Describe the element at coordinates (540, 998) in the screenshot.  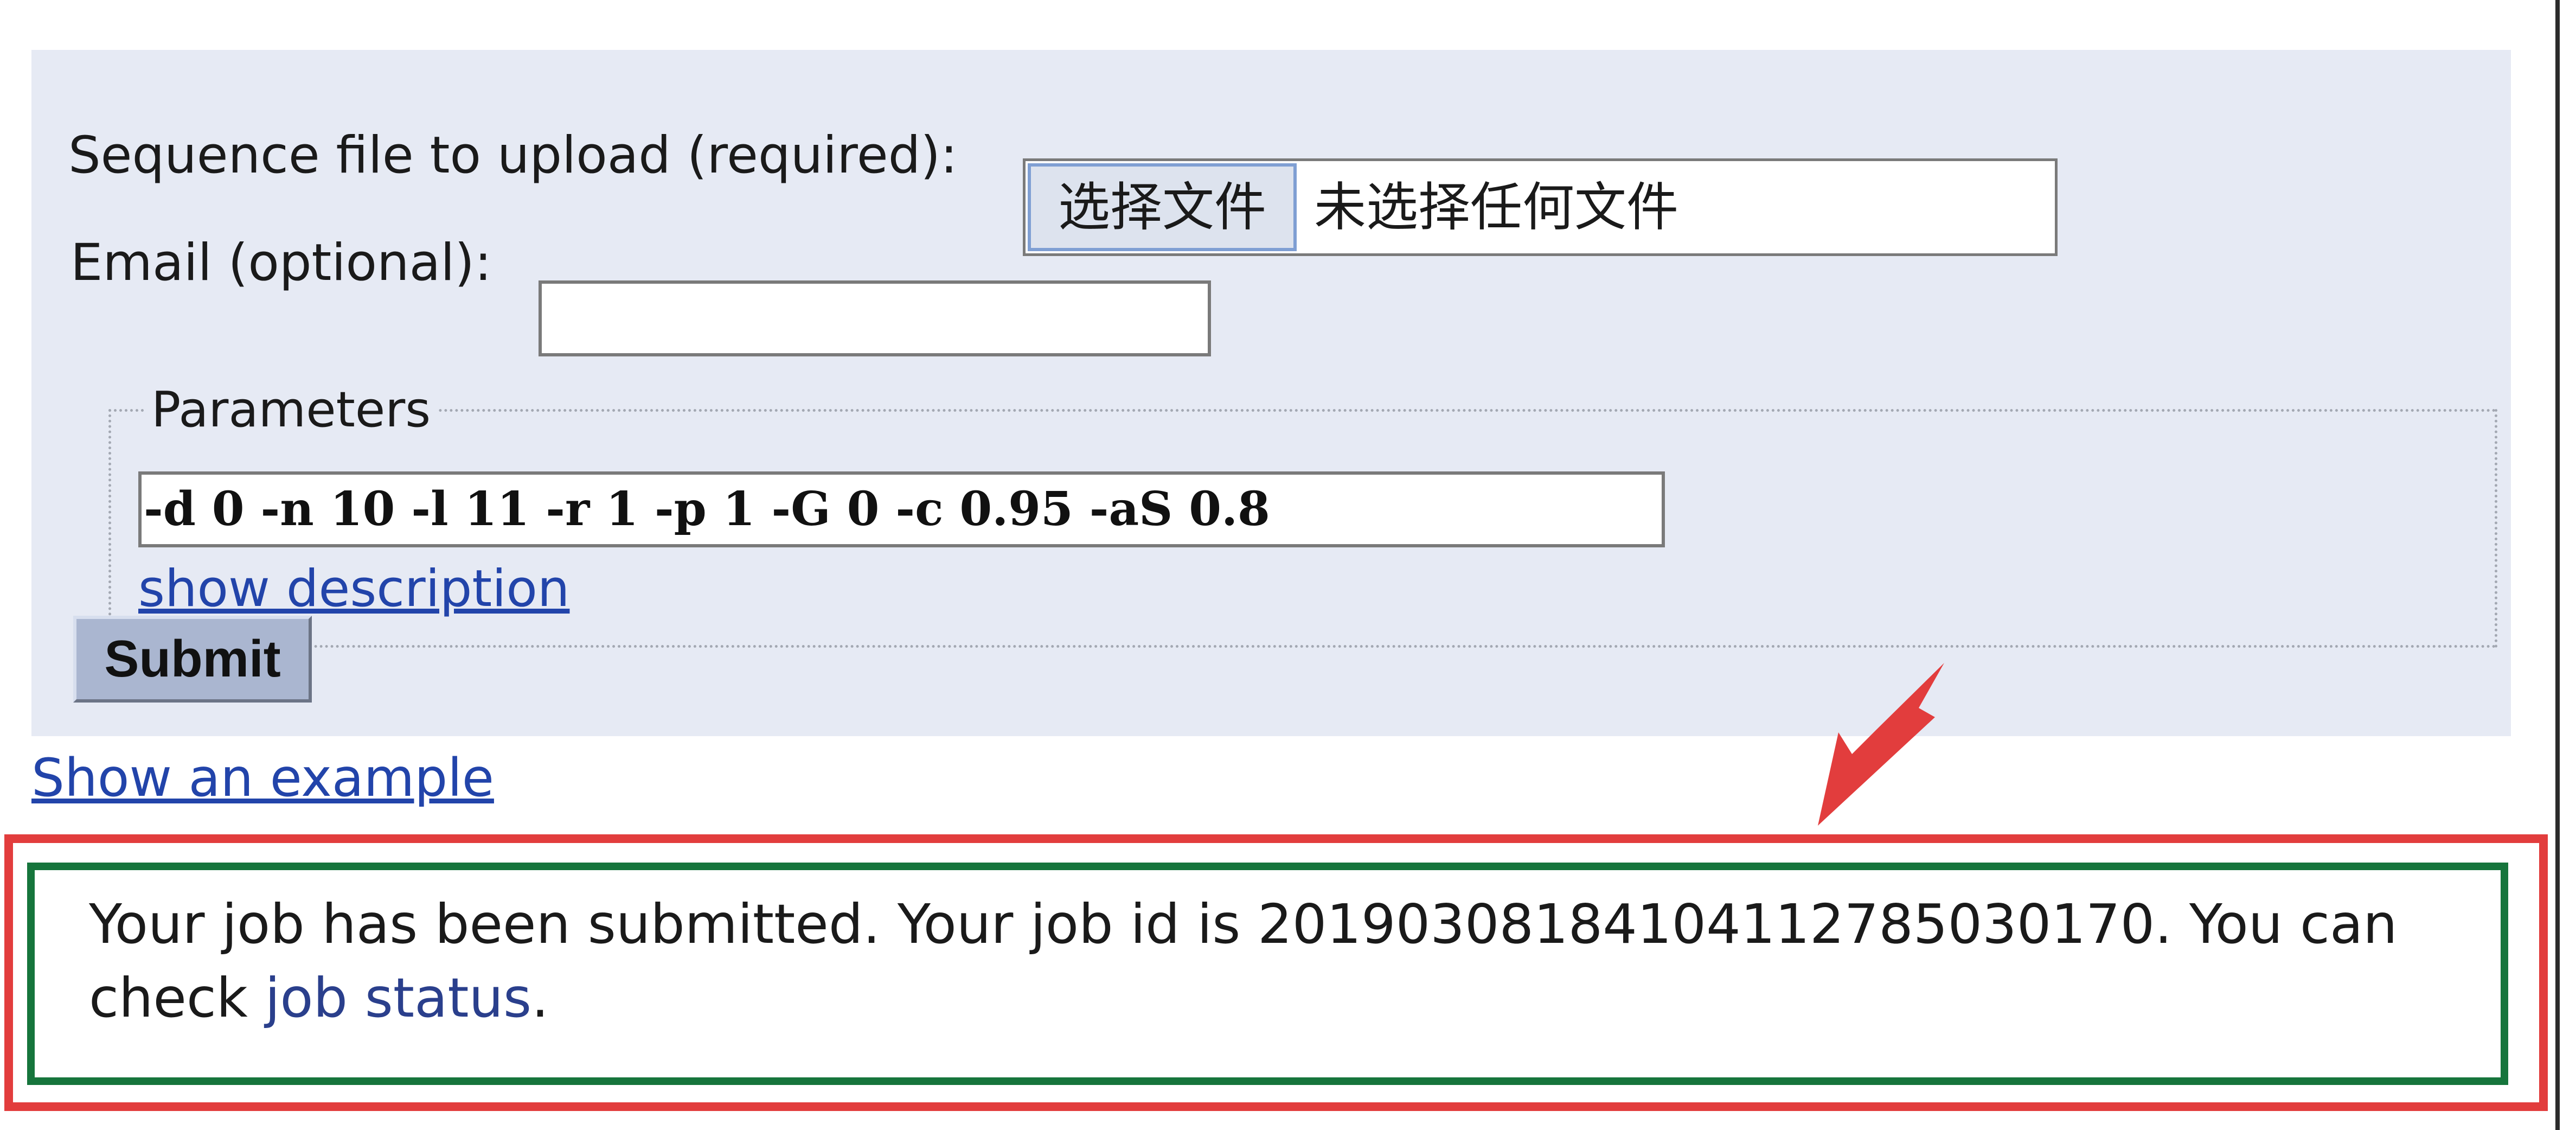
I see `message-period: .` at that location.